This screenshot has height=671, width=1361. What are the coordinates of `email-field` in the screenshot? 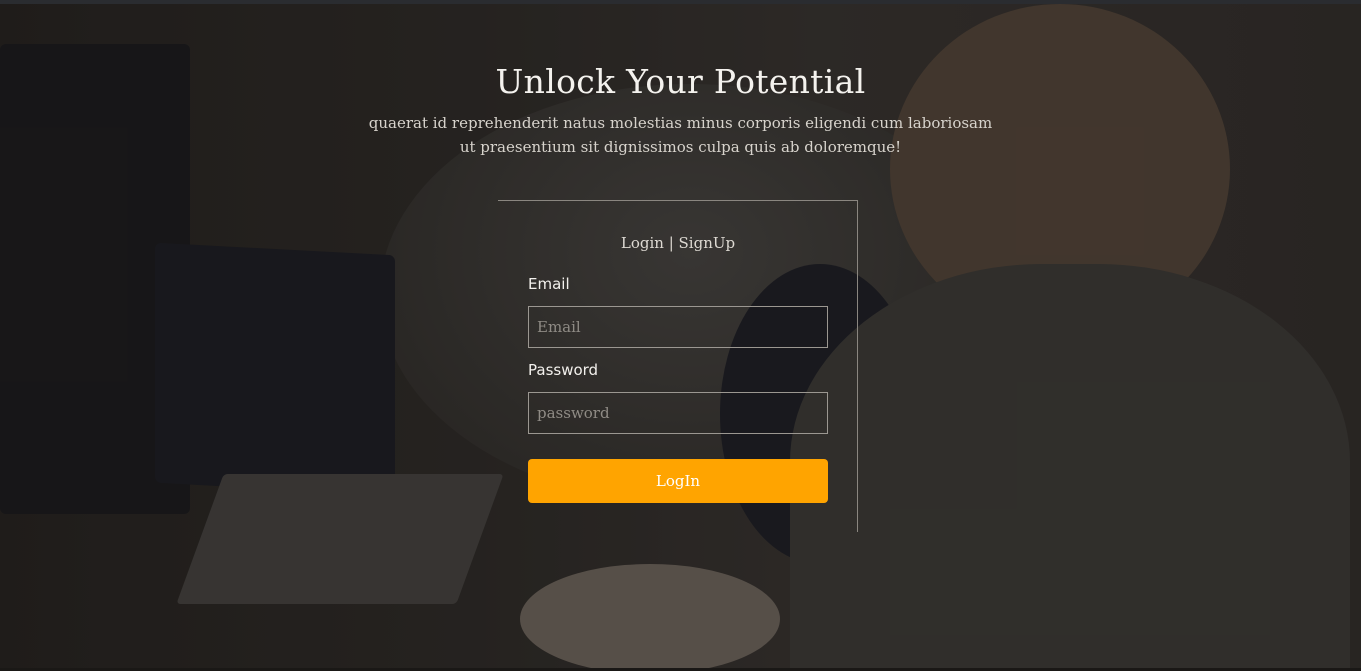 It's located at (678, 327).